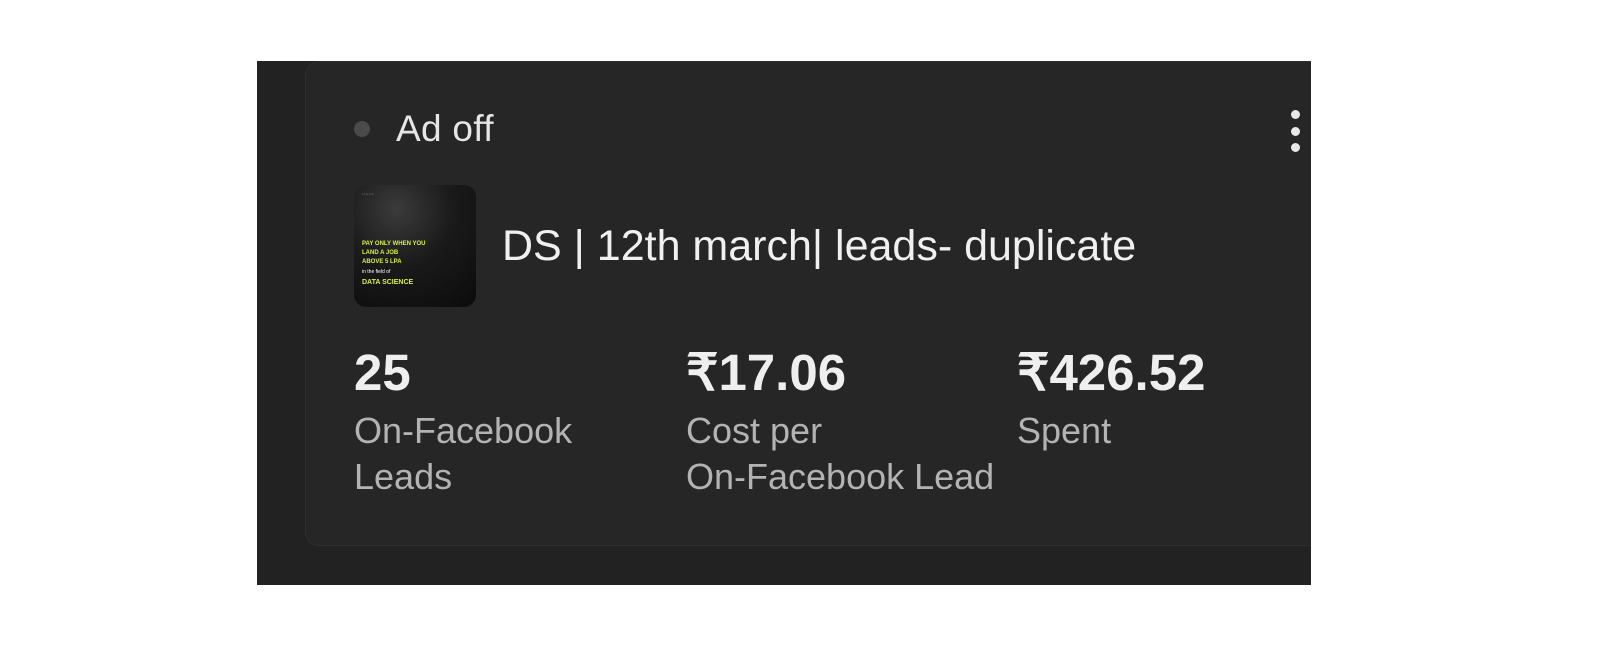 The image size is (1600, 654). Describe the element at coordinates (754, 430) in the screenshot. I see `cost-per-lead-label-line-1: Cost per` at that location.